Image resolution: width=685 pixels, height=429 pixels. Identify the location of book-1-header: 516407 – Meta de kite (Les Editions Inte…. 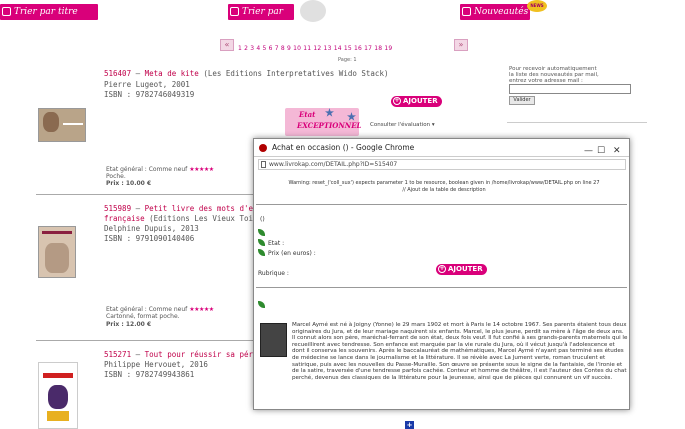
(246, 73).